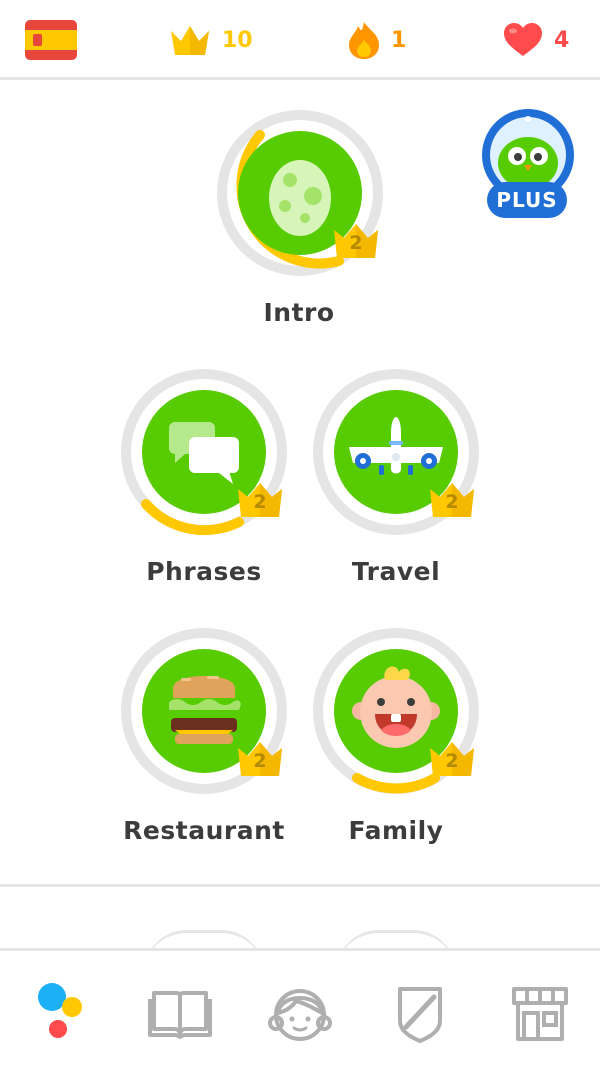 This screenshot has height=1066, width=600. I want to click on skill-phrases: 2, so click(204, 452).